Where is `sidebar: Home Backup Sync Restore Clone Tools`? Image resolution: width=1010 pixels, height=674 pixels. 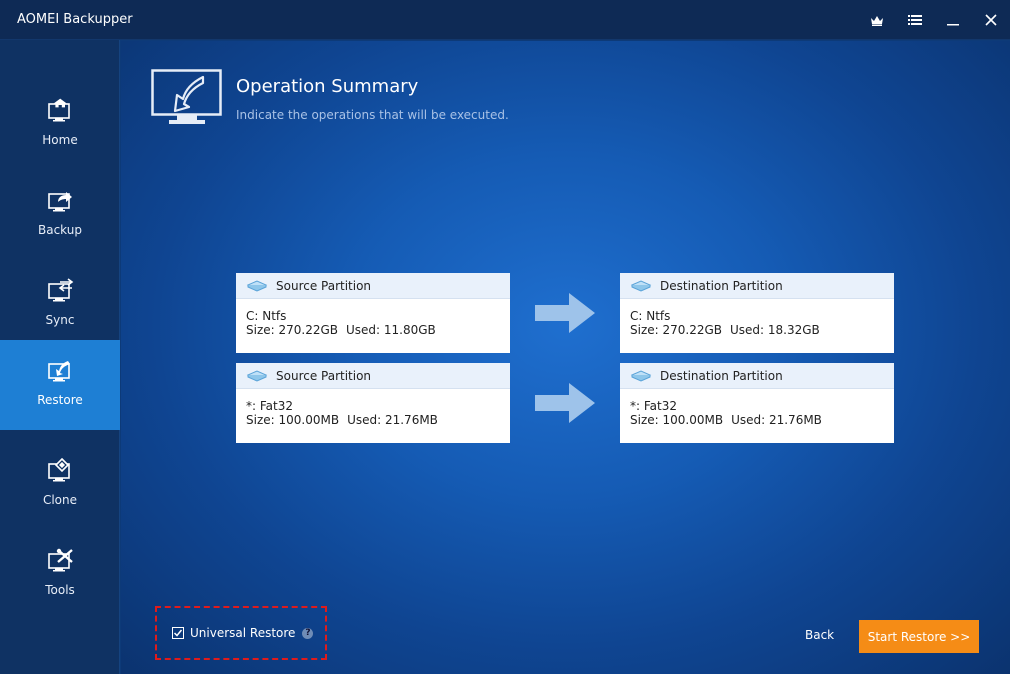 sidebar: Home Backup Sync Restore Clone Tools is located at coordinates (60, 357).